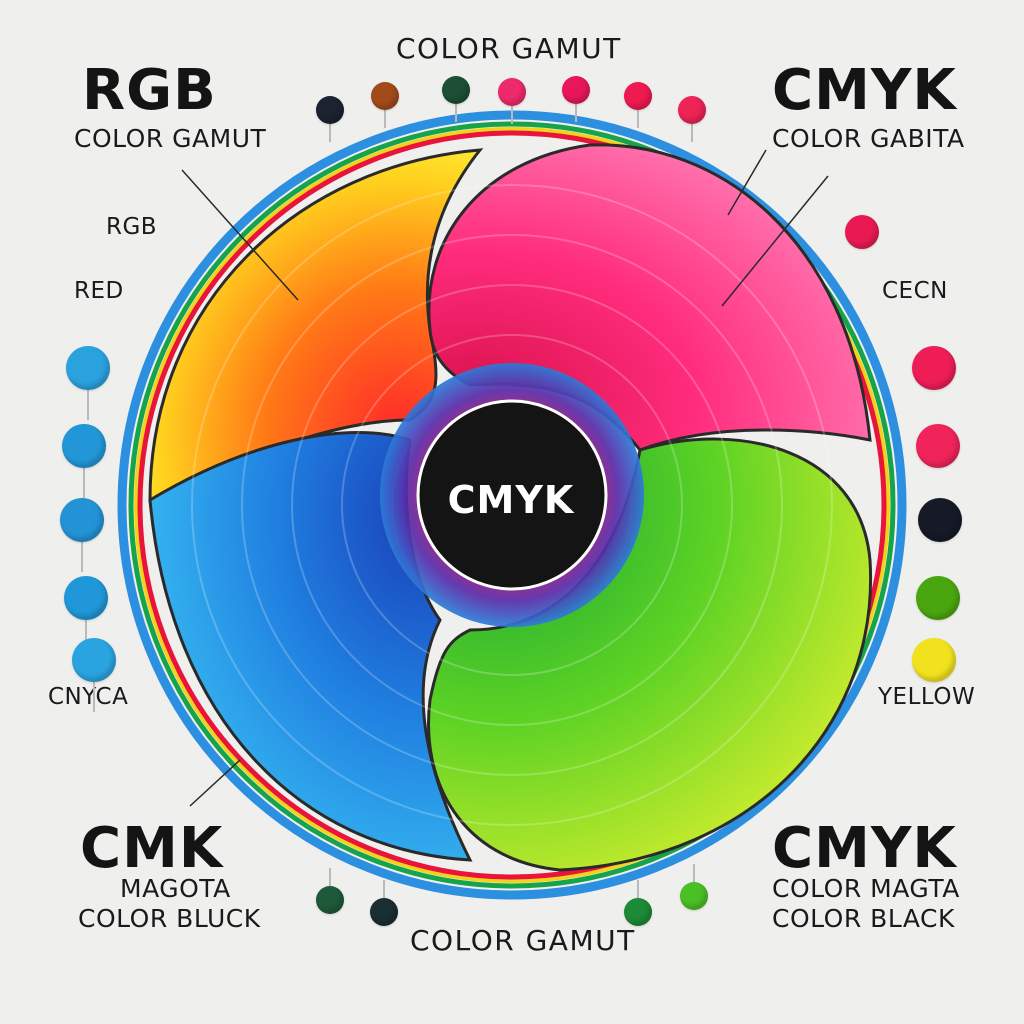 This screenshot has height=1024, width=1024. I want to click on center-label: CMYK, so click(511, 500).